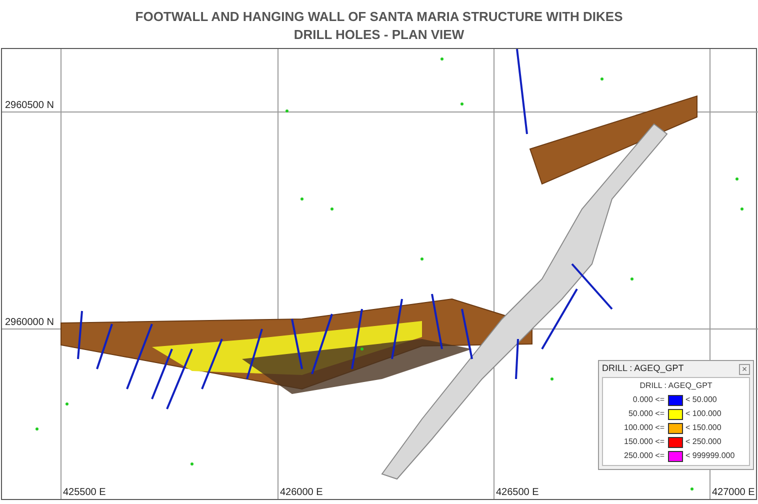 This screenshot has width=758, height=504. What do you see at coordinates (29, 106) in the screenshot?
I see `northing-label: 2960500 N` at bounding box center [29, 106].